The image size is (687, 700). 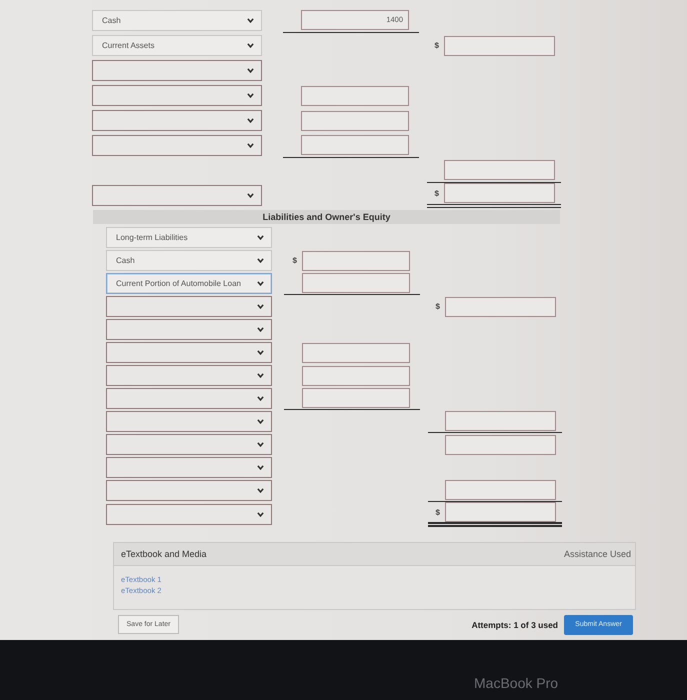 I want to click on account-dropdown: Long-term Liabilities, so click(x=189, y=237).